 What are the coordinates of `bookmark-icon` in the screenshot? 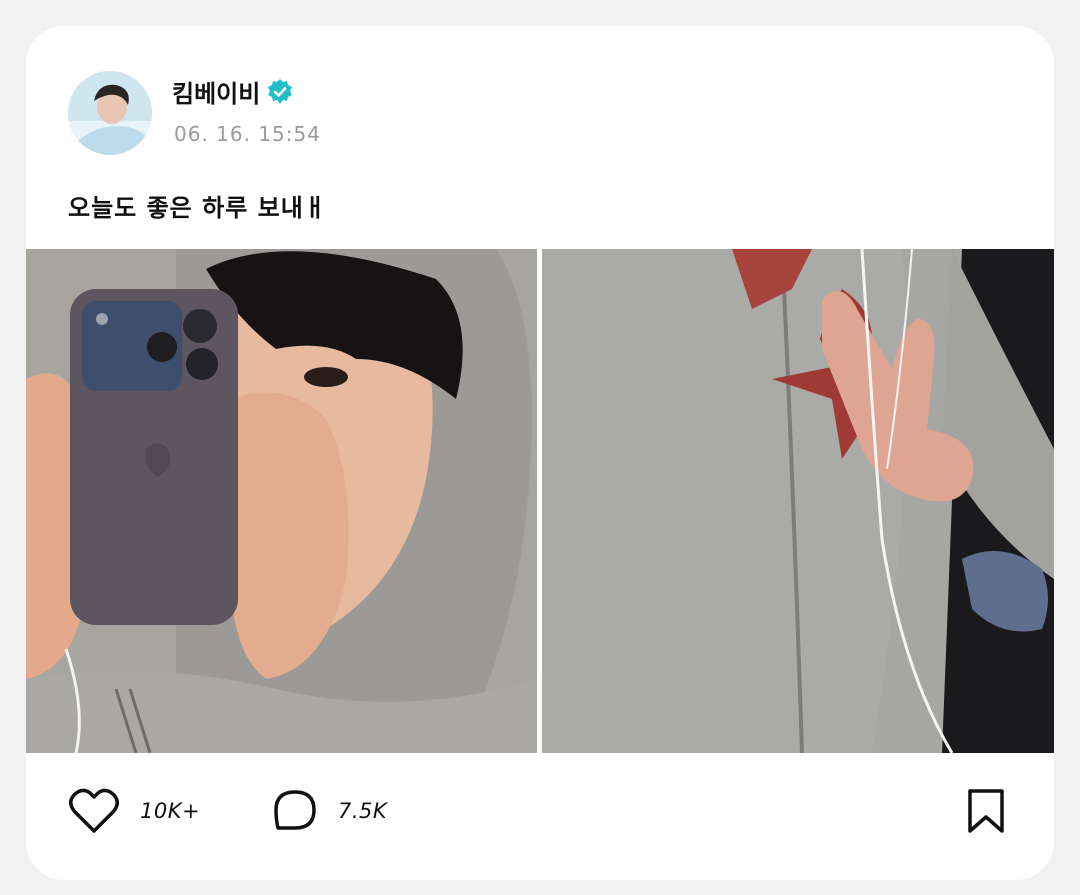 It's located at (986, 811).